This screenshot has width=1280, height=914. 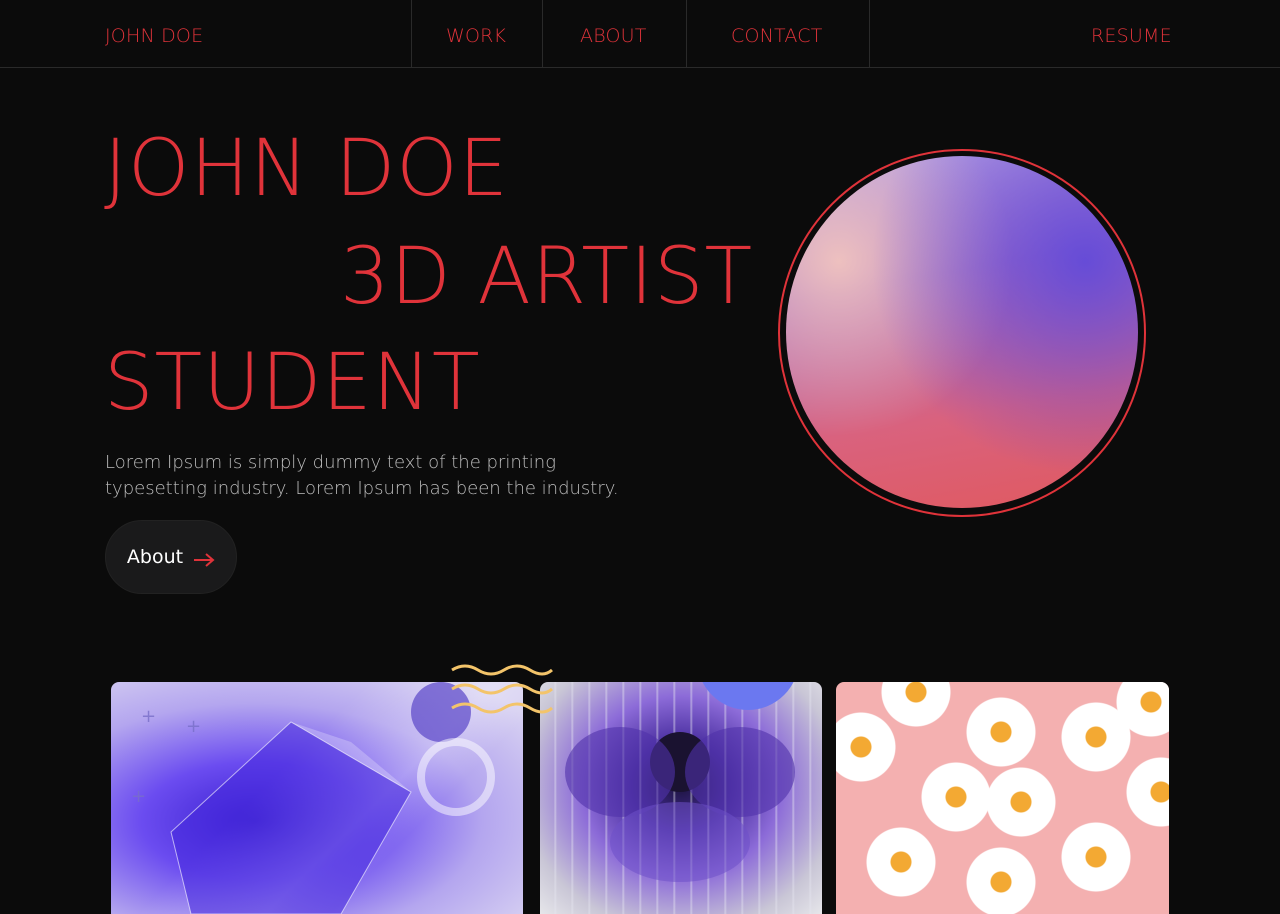 What do you see at coordinates (1131, 33) in the screenshot?
I see `nav-link-resume: RESUME` at bounding box center [1131, 33].